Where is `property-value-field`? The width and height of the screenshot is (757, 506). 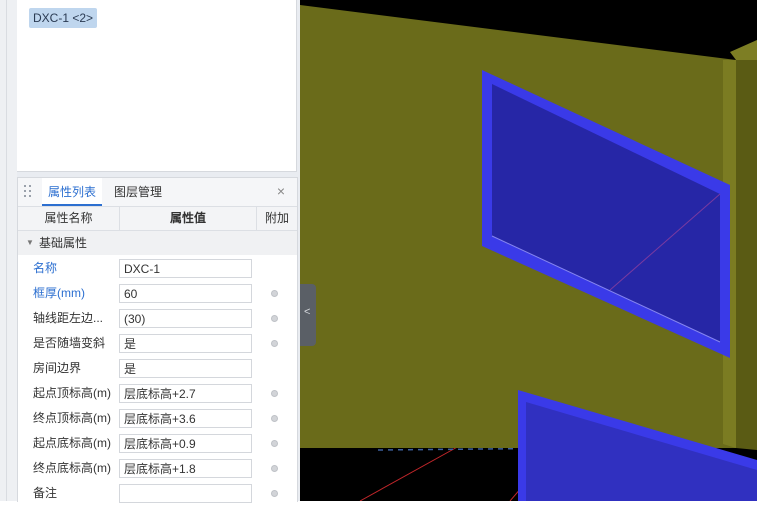
property-value-field is located at coordinates (185, 493).